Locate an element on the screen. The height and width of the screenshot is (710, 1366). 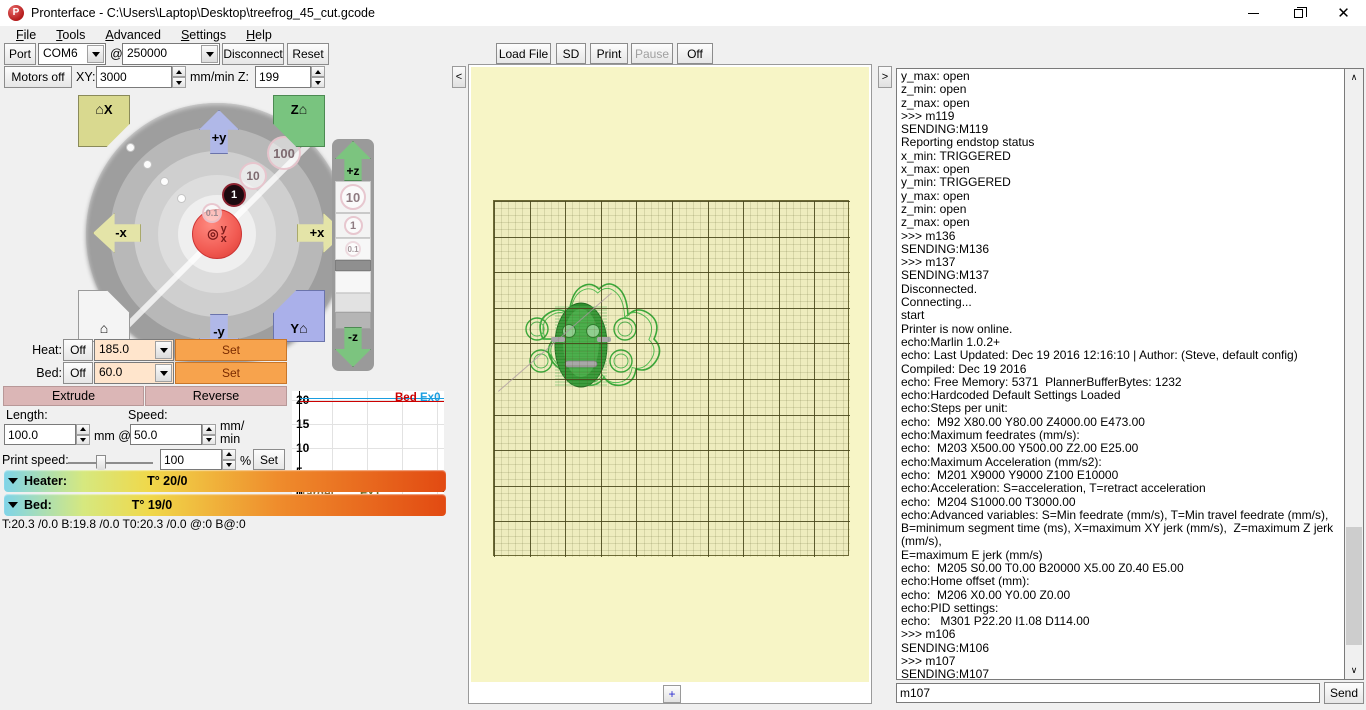
extrude-button: Extrude is located at coordinates (73, 396).